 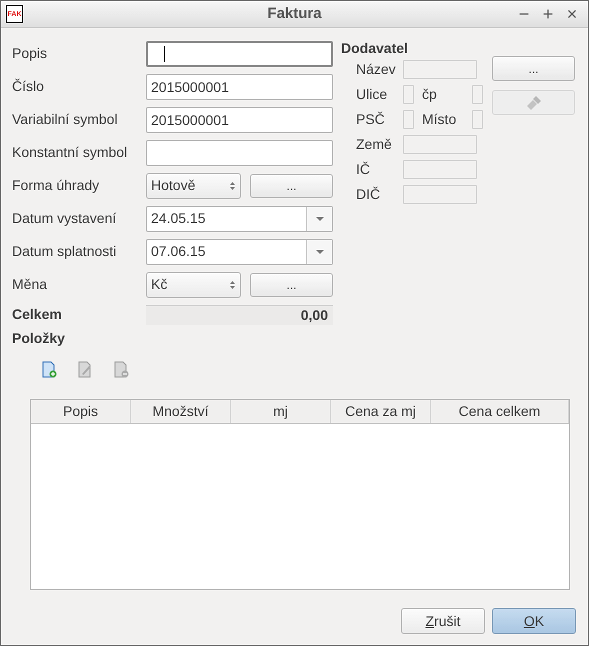 What do you see at coordinates (56, 185) in the screenshot?
I see `field-label: Forma úhrady` at bounding box center [56, 185].